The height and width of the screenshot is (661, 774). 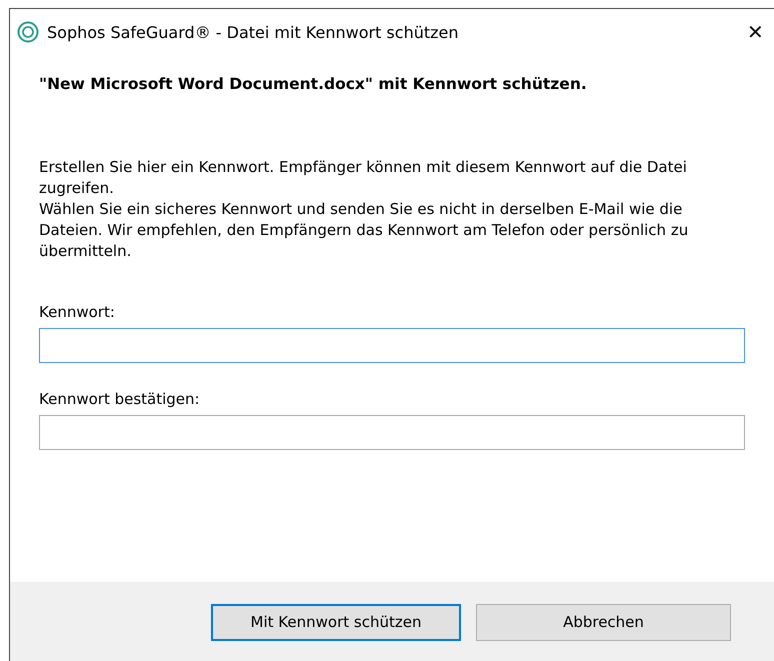 What do you see at coordinates (313, 84) in the screenshot?
I see `dialog-heading: "New Microsoft Word Document.docx" mit Kennwort schützen.` at bounding box center [313, 84].